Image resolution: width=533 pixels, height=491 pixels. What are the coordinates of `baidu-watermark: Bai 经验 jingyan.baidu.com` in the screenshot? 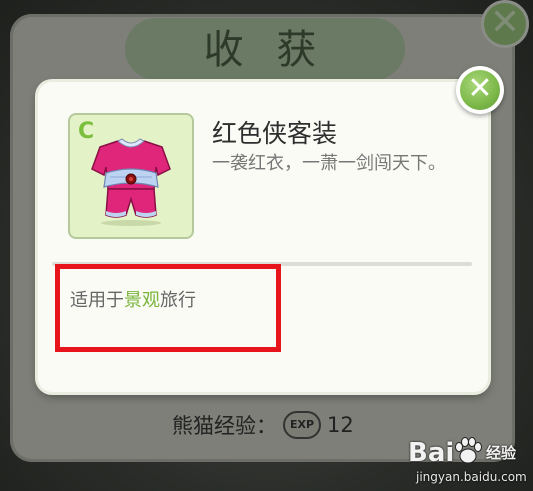 It's located at (469, 460).